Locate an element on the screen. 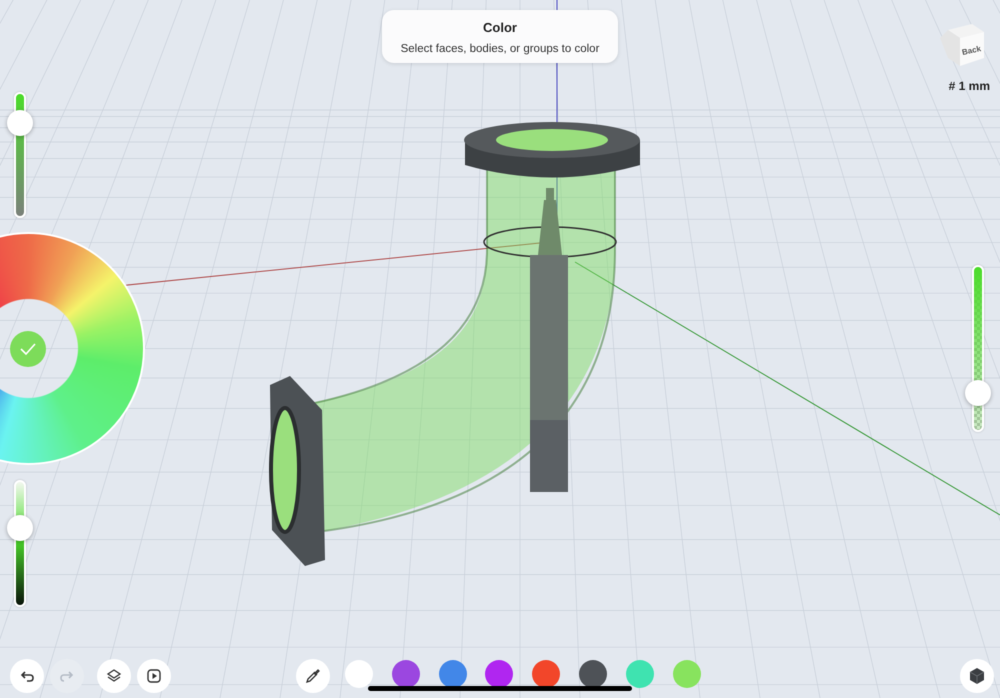 This screenshot has width=1000, height=698. play-button is located at coordinates (154, 676).